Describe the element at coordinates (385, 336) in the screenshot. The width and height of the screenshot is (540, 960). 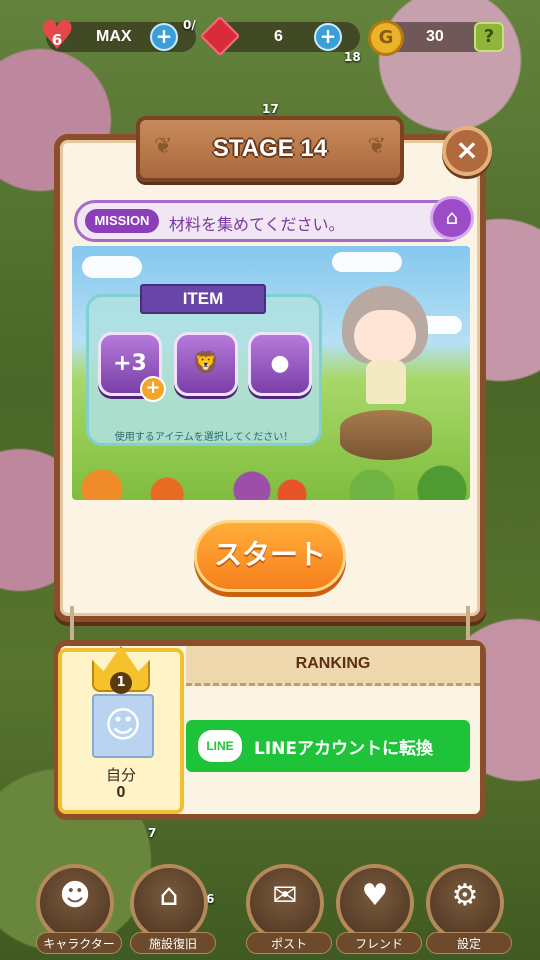
I see `character-face` at that location.